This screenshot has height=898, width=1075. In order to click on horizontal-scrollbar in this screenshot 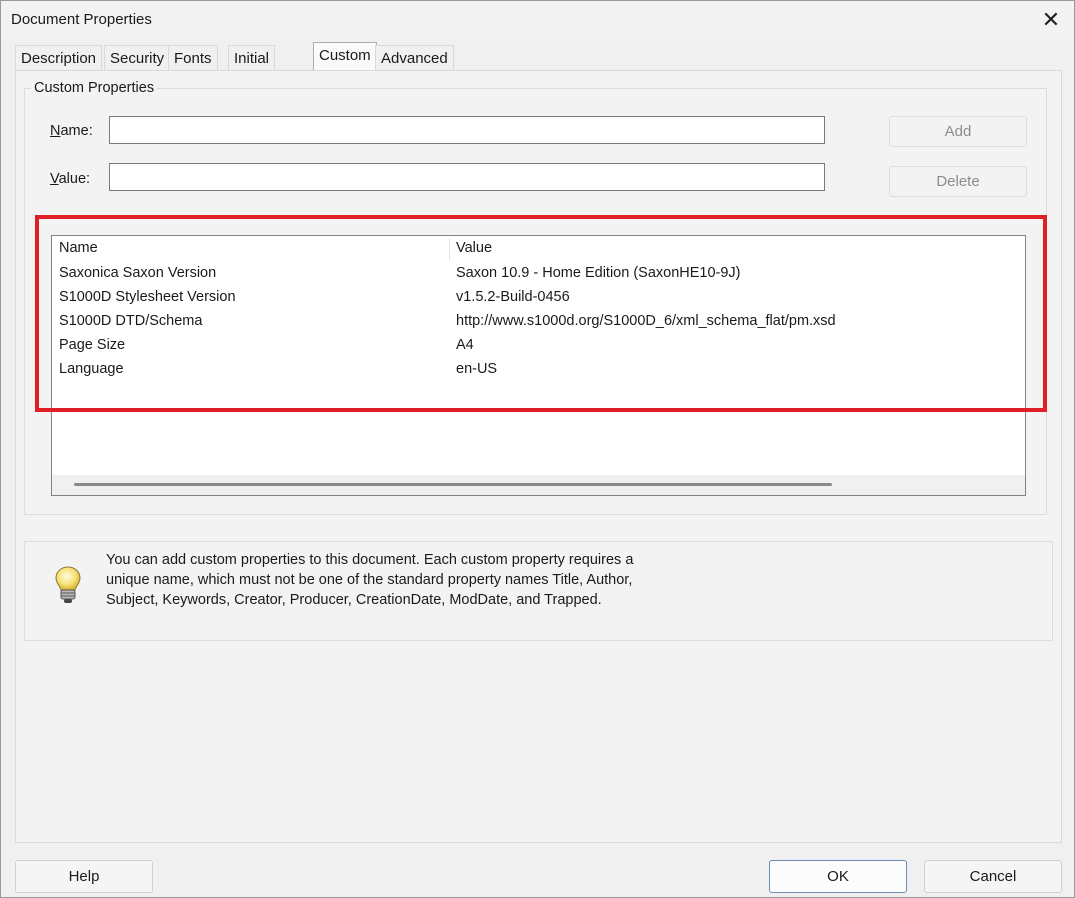, I will do `click(538, 485)`.